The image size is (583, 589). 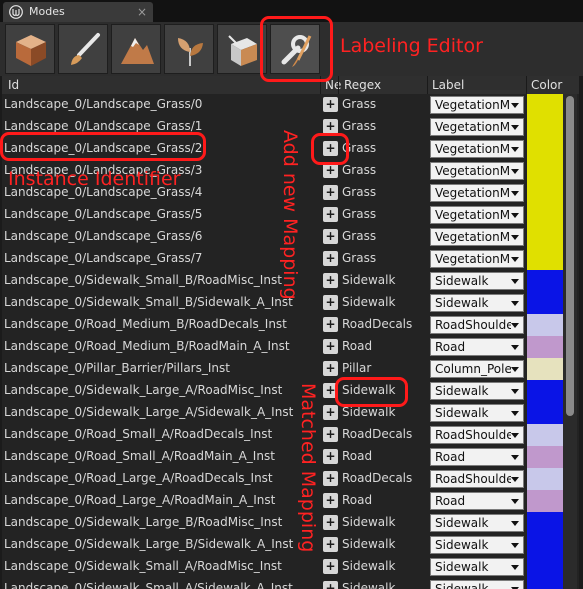 What do you see at coordinates (161, 104) in the screenshot?
I see `instance-id: Landscape_0/Landscape_Grass/0` at bounding box center [161, 104].